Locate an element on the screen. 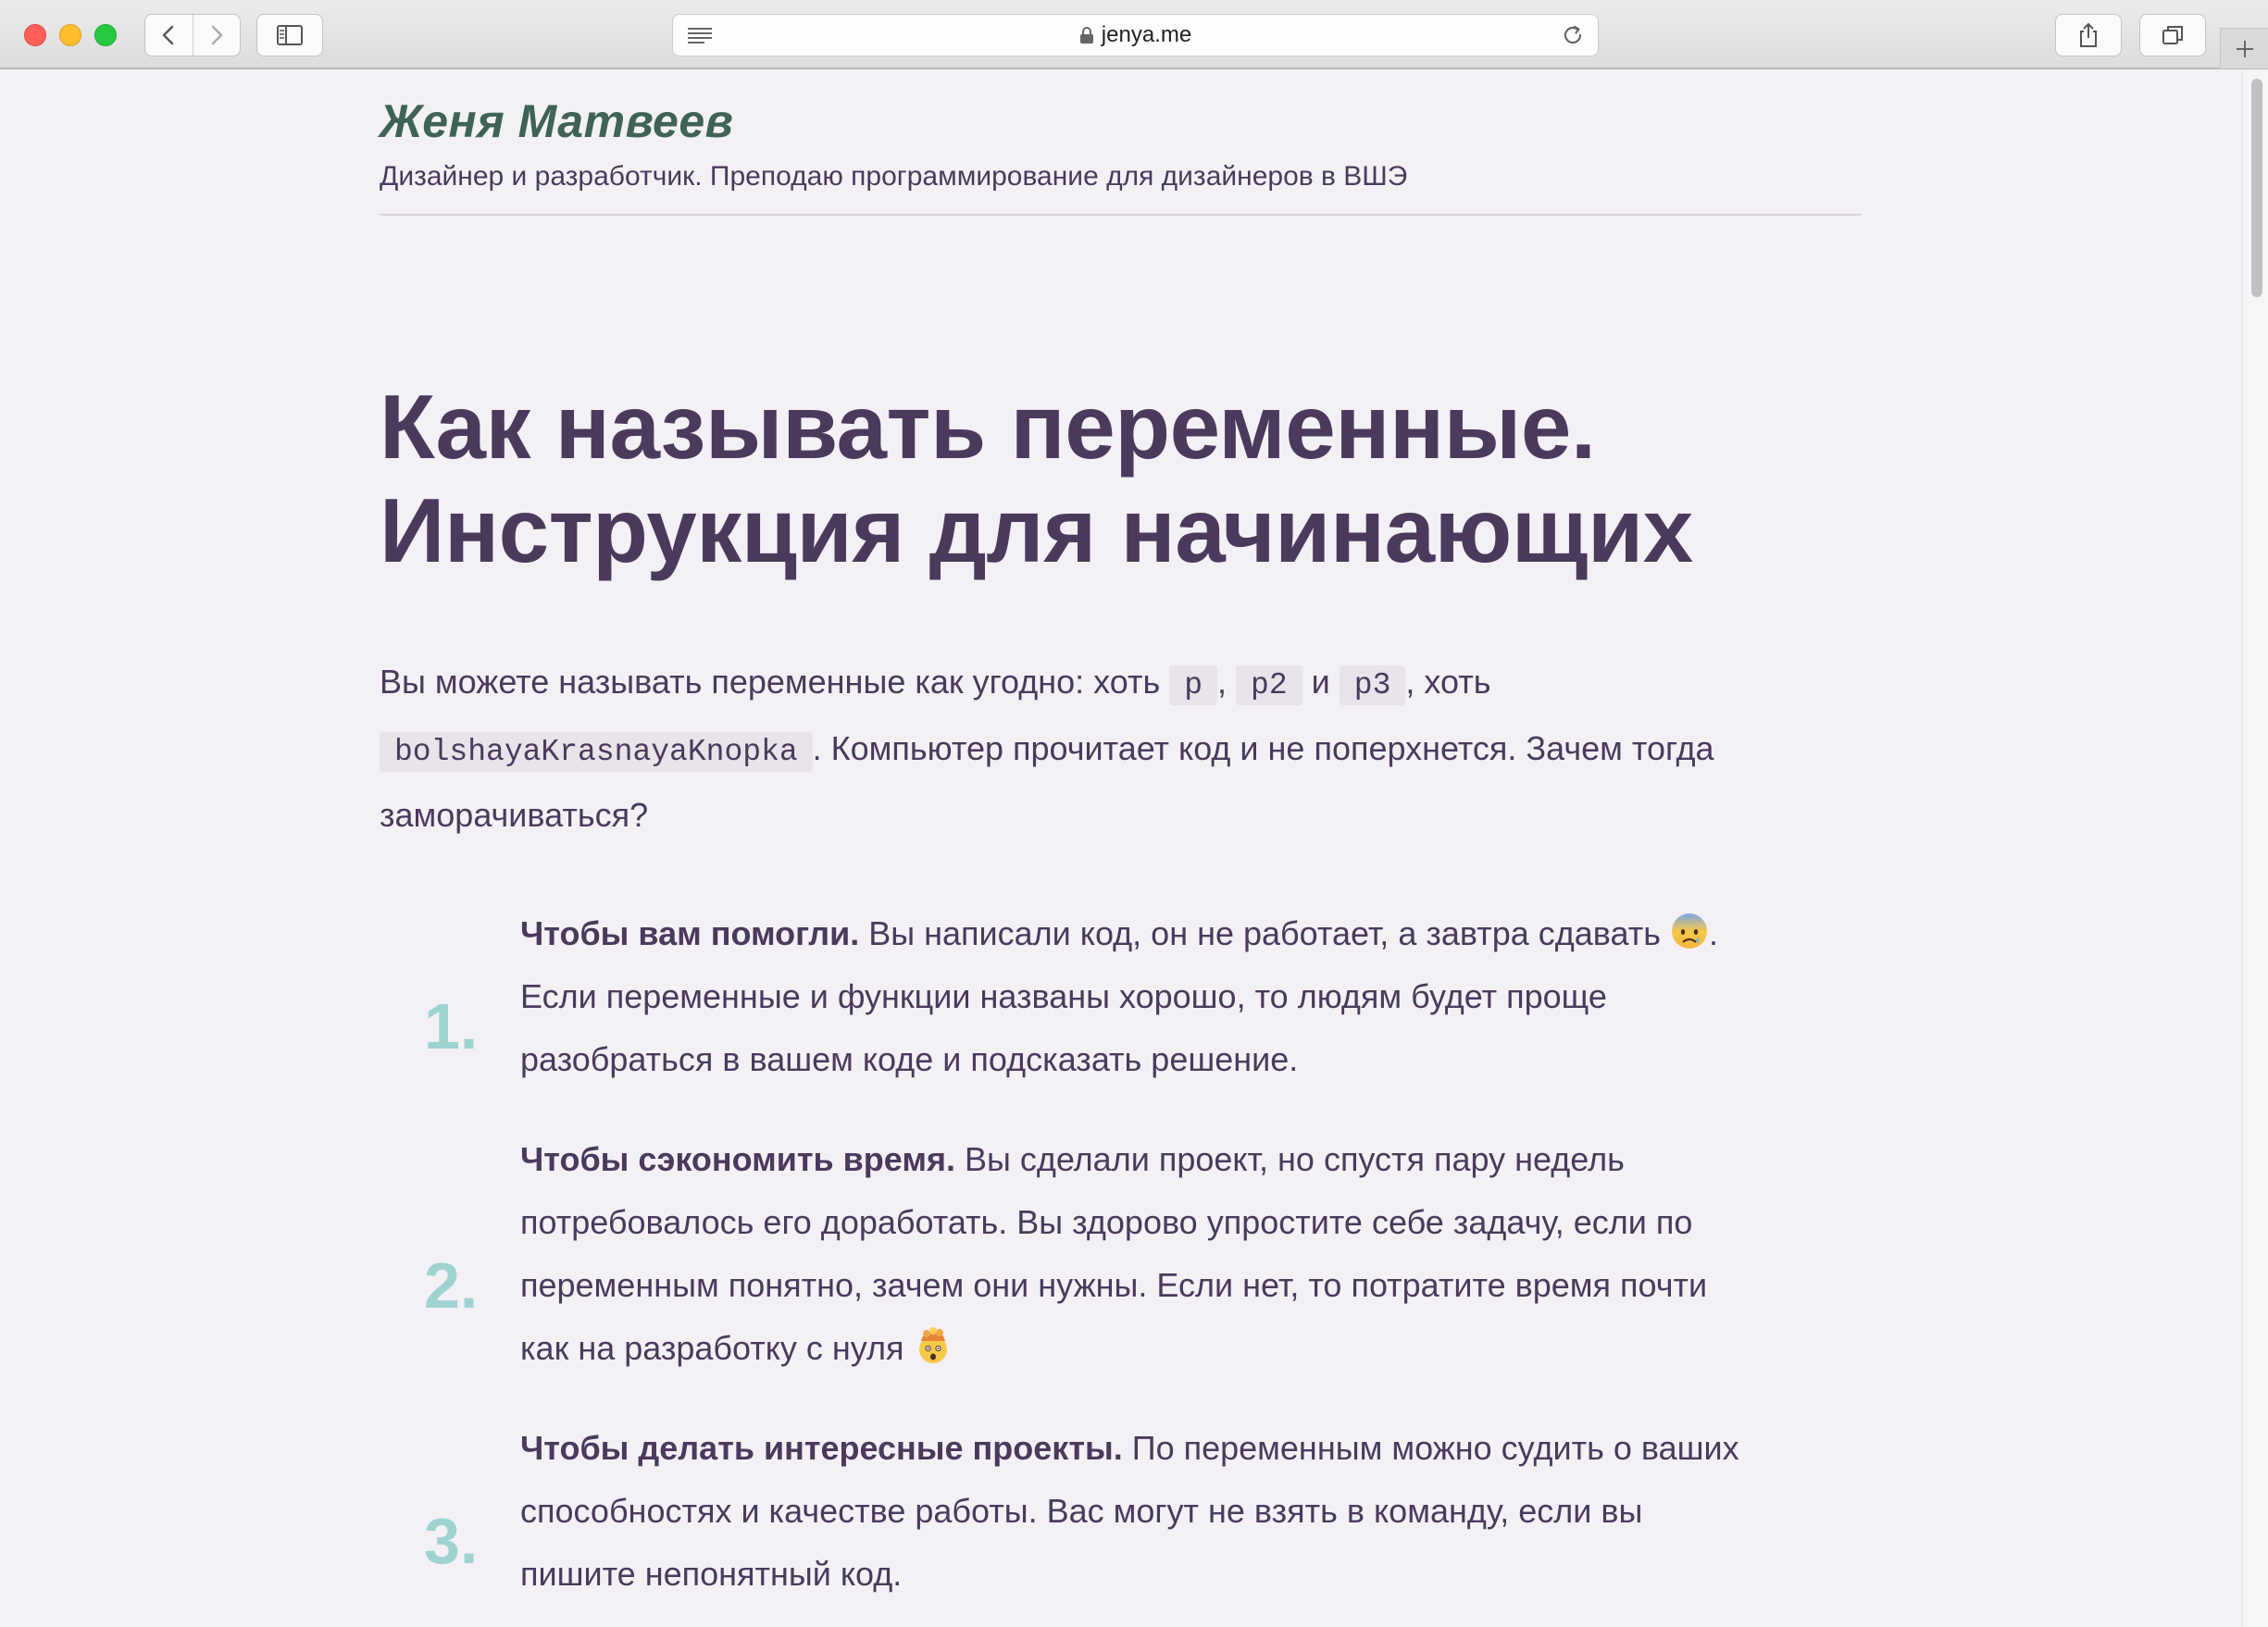 This screenshot has height=1627, width=2268. article-title-line-1: Как называть переменные. is located at coordinates (988, 427).